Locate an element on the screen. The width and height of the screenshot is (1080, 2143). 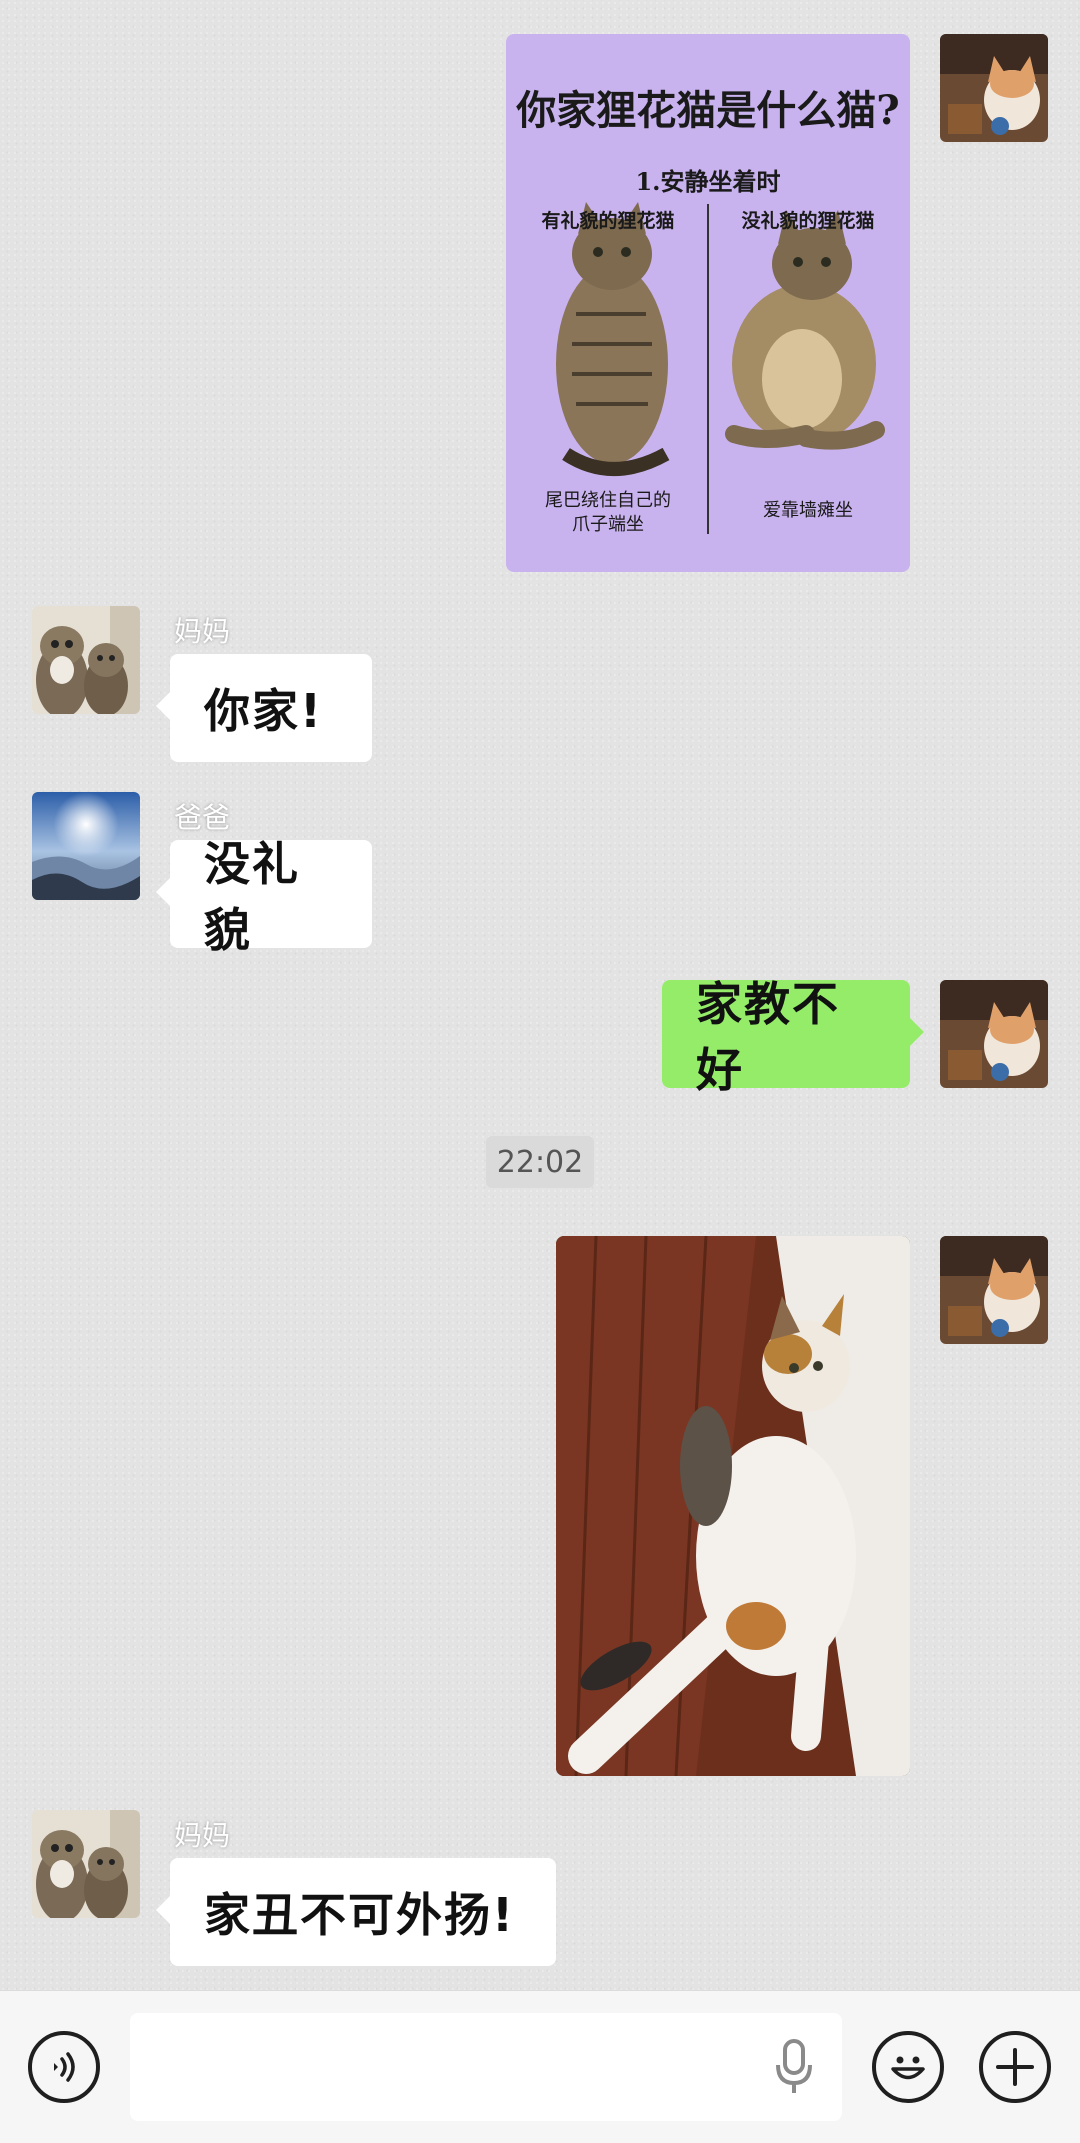
add-more-button is located at coordinates (1015, 2067).